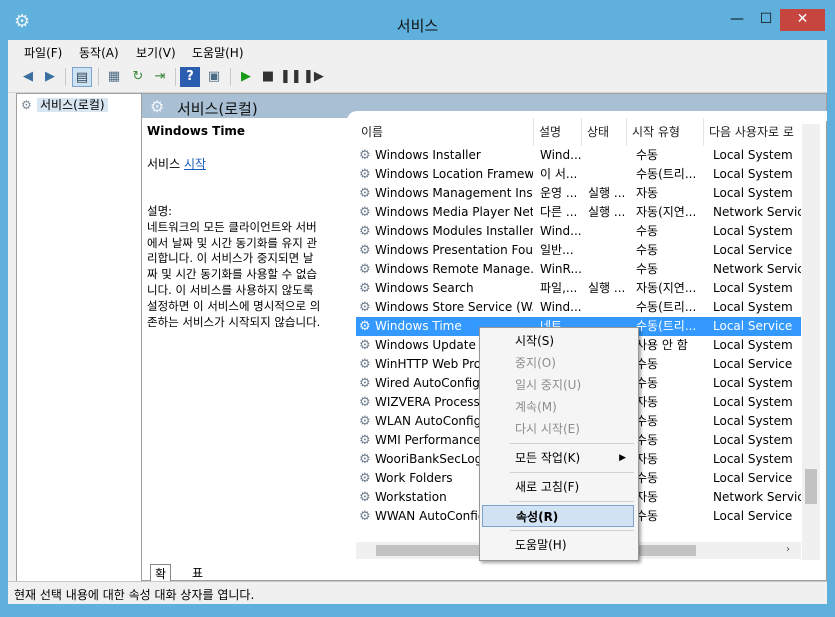  Describe the element at coordinates (43, 52) in the screenshot. I see `menu-file: 파일(F)` at that location.